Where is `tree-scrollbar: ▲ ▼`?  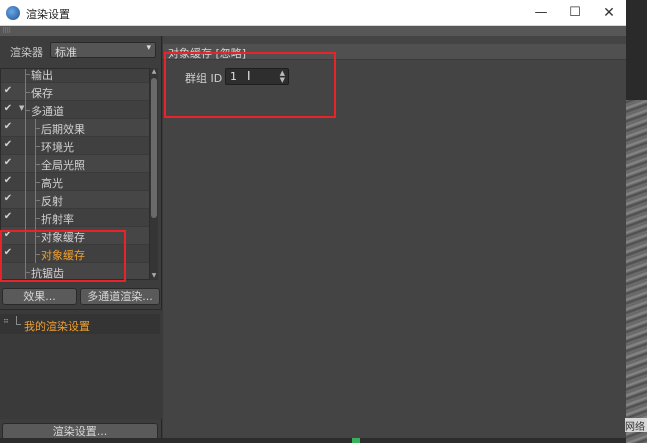 tree-scrollbar: ▲ ▼ is located at coordinates (154, 174).